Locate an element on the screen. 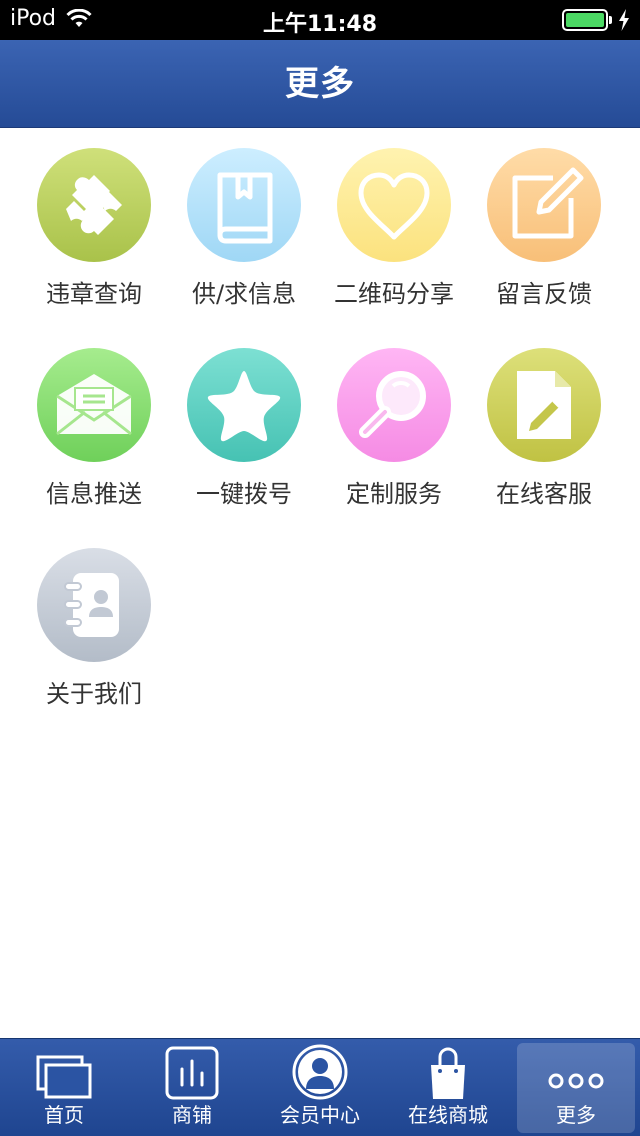 This screenshot has height=1136, width=640. menu-item-label: 一键拨号 is located at coordinates (244, 494).